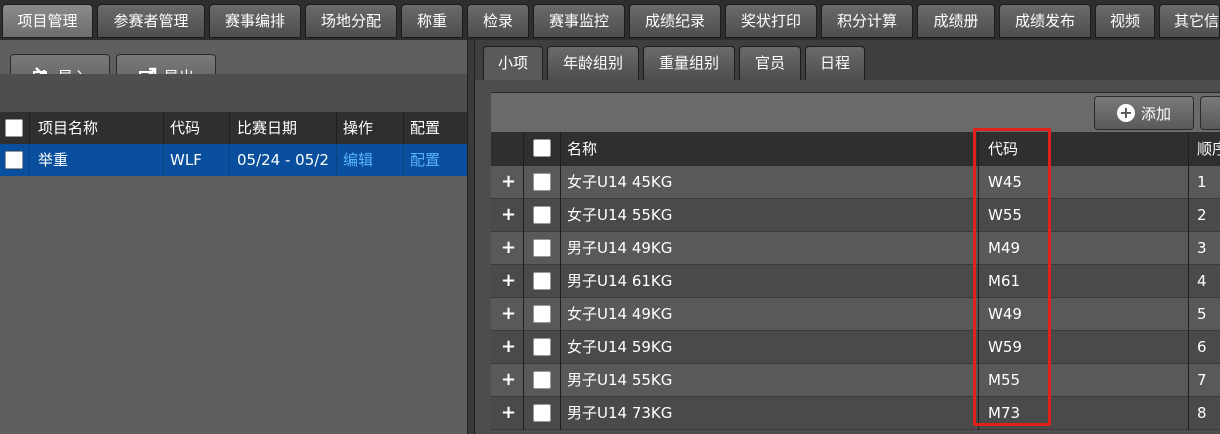 Image resolution: width=1220 pixels, height=434 pixels. What do you see at coordinates (1202, 248) in the screenshot?
I see `event-order: 3` at bounding box center [1202, 248].